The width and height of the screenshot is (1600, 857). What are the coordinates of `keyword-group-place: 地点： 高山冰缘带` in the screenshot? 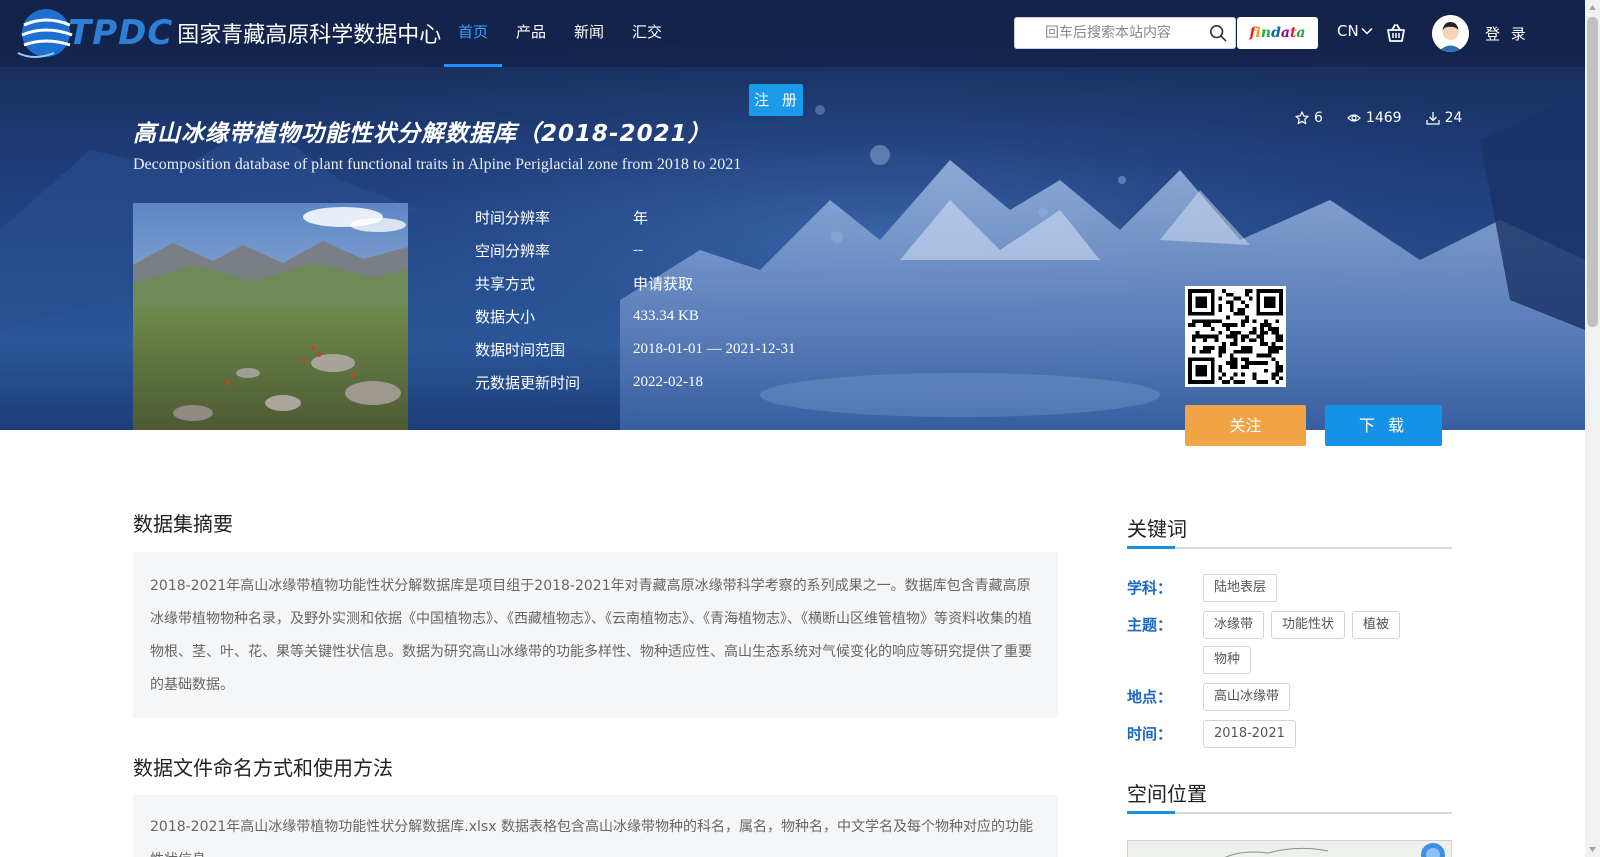 It's located at (1289, 697).